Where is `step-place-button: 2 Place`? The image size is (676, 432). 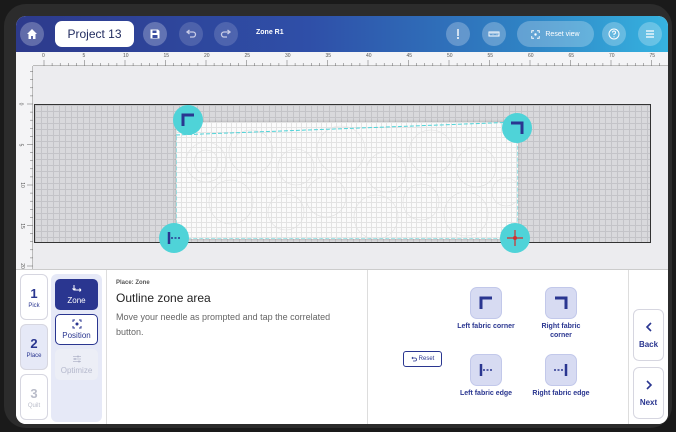
step-place-button: 2 Place is located at coordinates (34, 347).